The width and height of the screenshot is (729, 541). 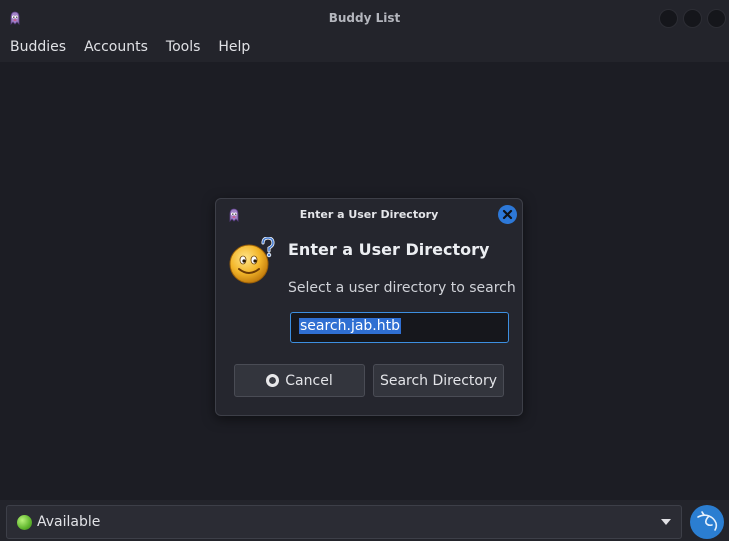 I want to click on window-title: Buddy List, so click(x=364, y=18).